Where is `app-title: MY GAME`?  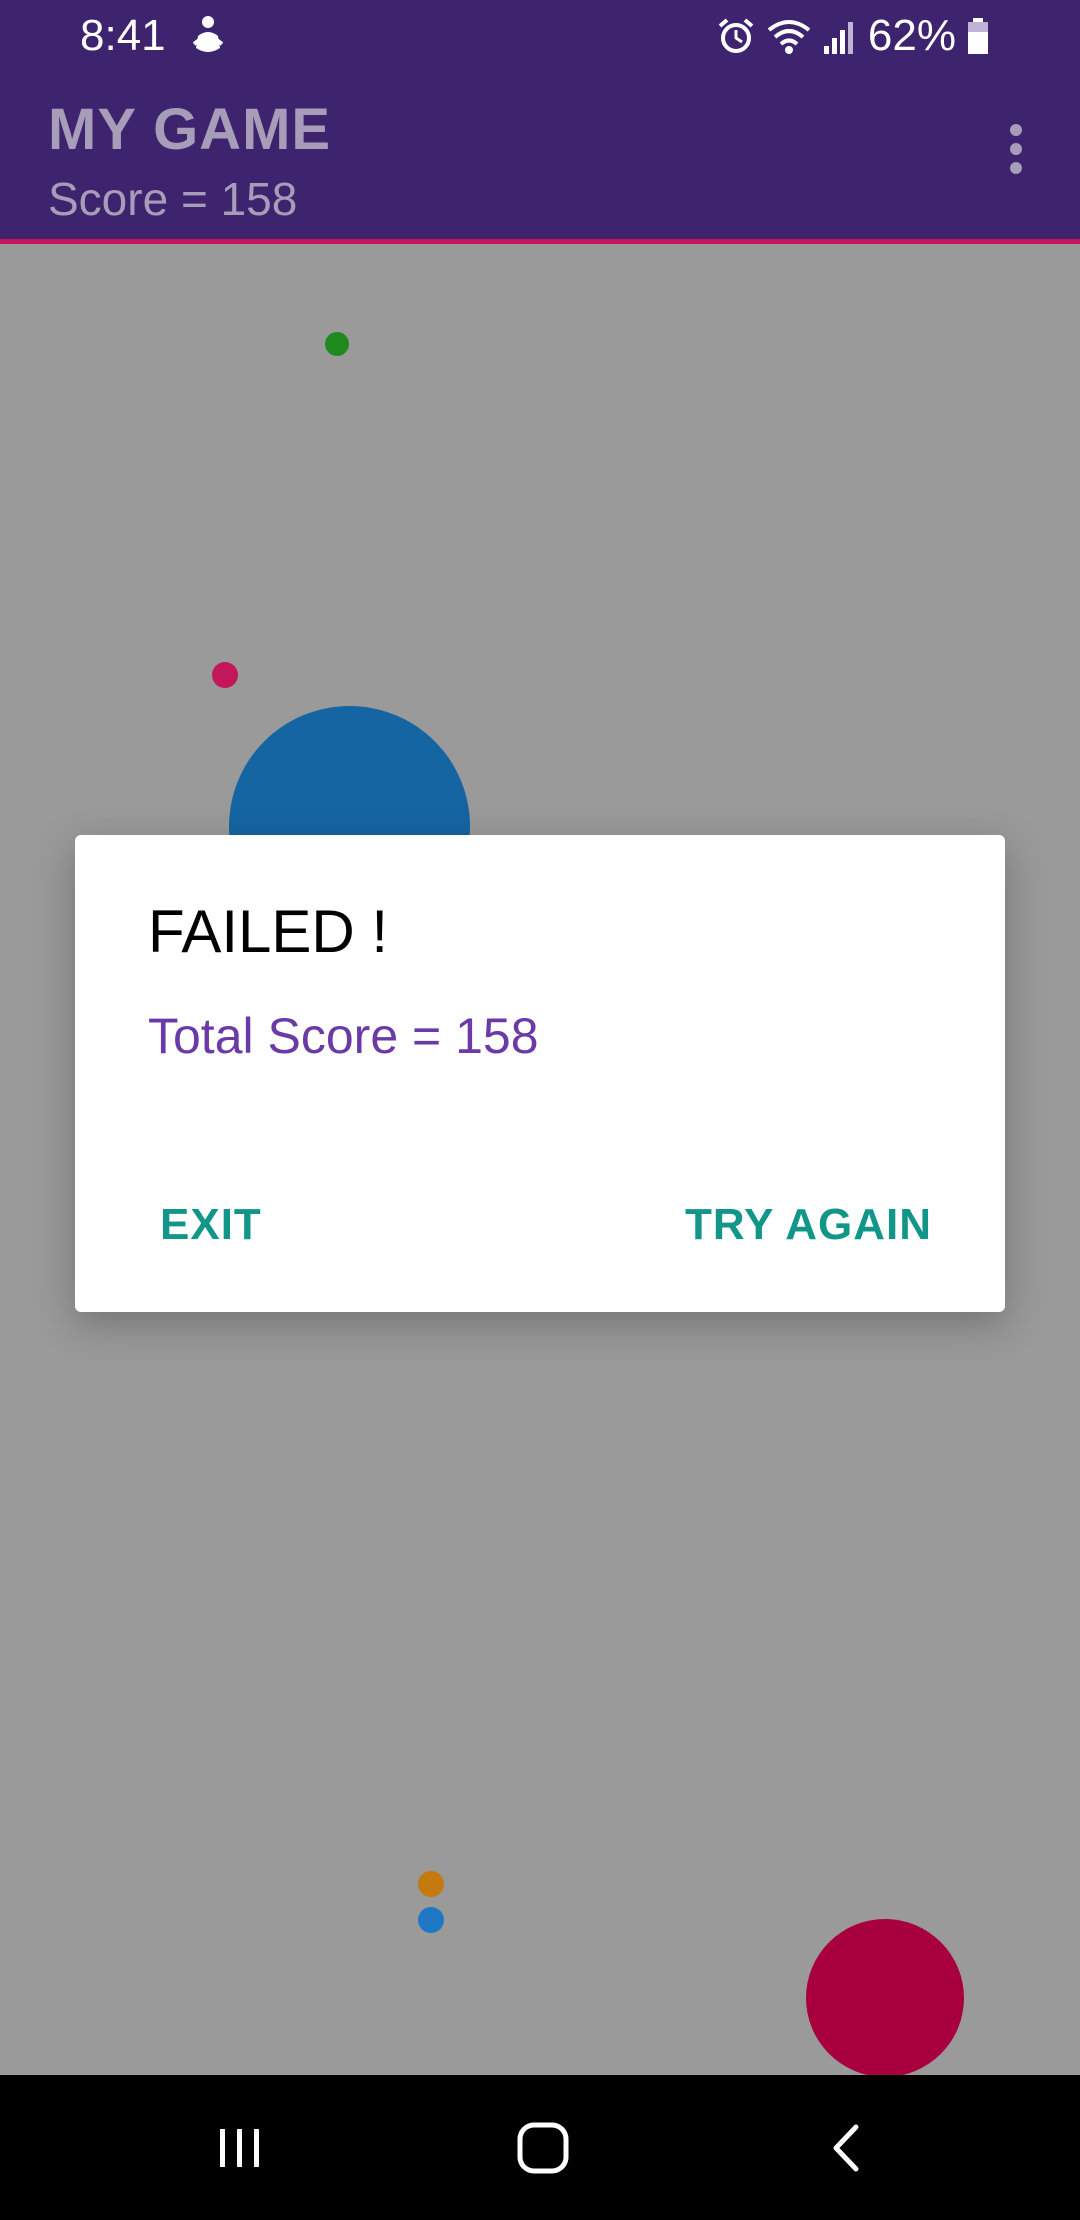 app-title: MY GAME is located at coordinates (190, 129).